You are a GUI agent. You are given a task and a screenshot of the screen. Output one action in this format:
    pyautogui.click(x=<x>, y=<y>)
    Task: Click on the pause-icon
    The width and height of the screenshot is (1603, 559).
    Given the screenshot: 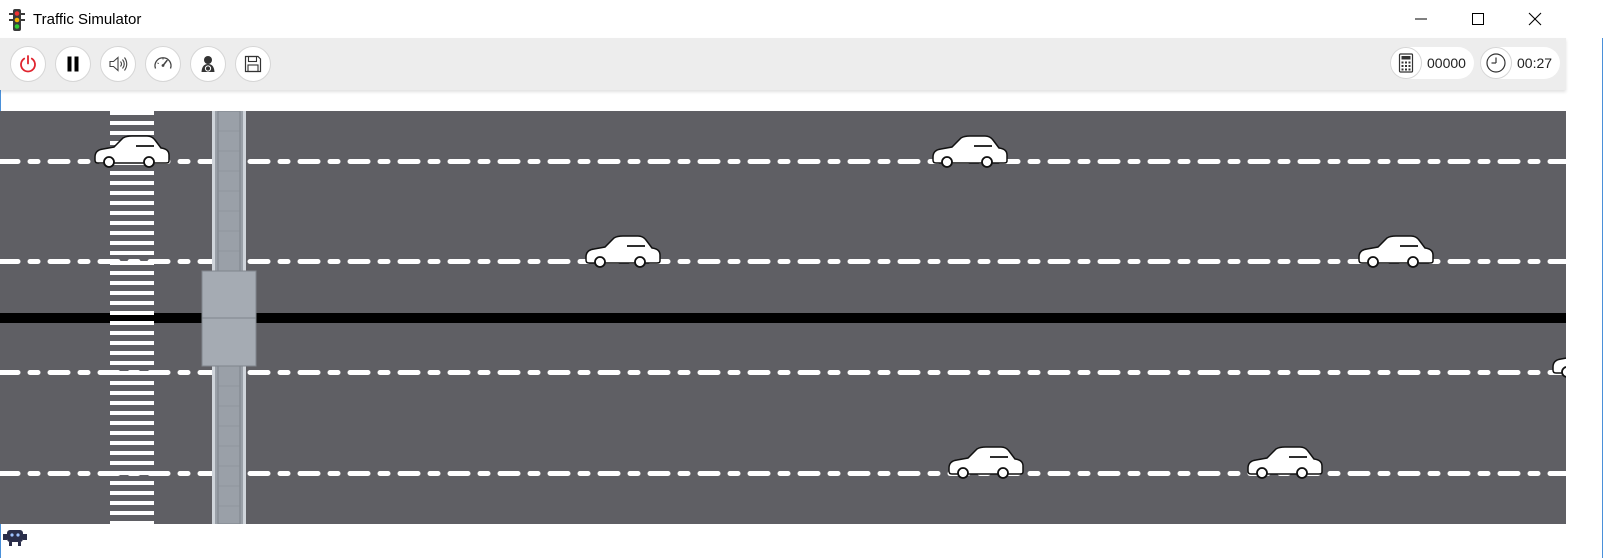 What is the action you would take?
    pyautogui.click(x=73, y=64)
    